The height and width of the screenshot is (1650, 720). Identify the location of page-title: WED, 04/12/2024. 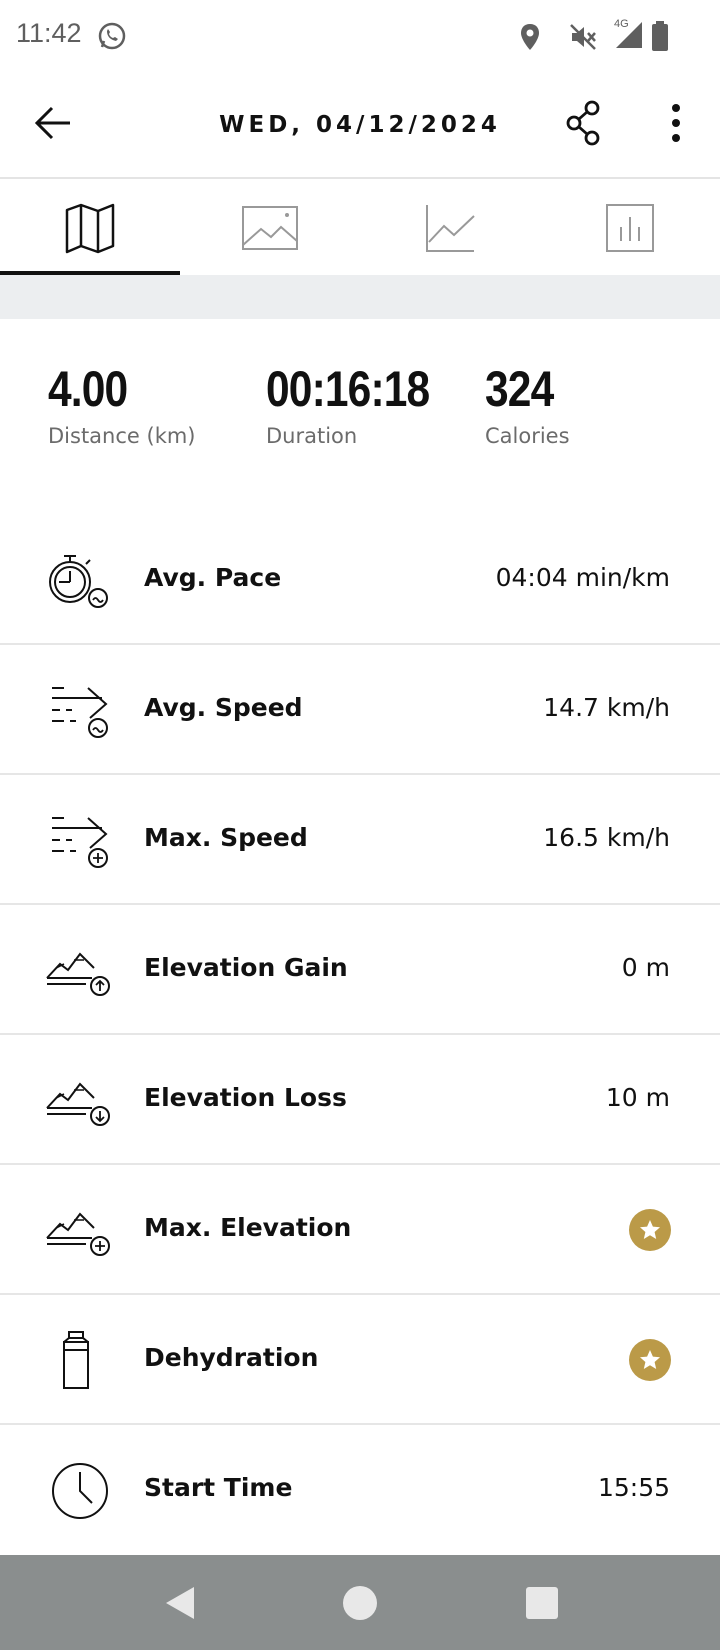
(360, 125).